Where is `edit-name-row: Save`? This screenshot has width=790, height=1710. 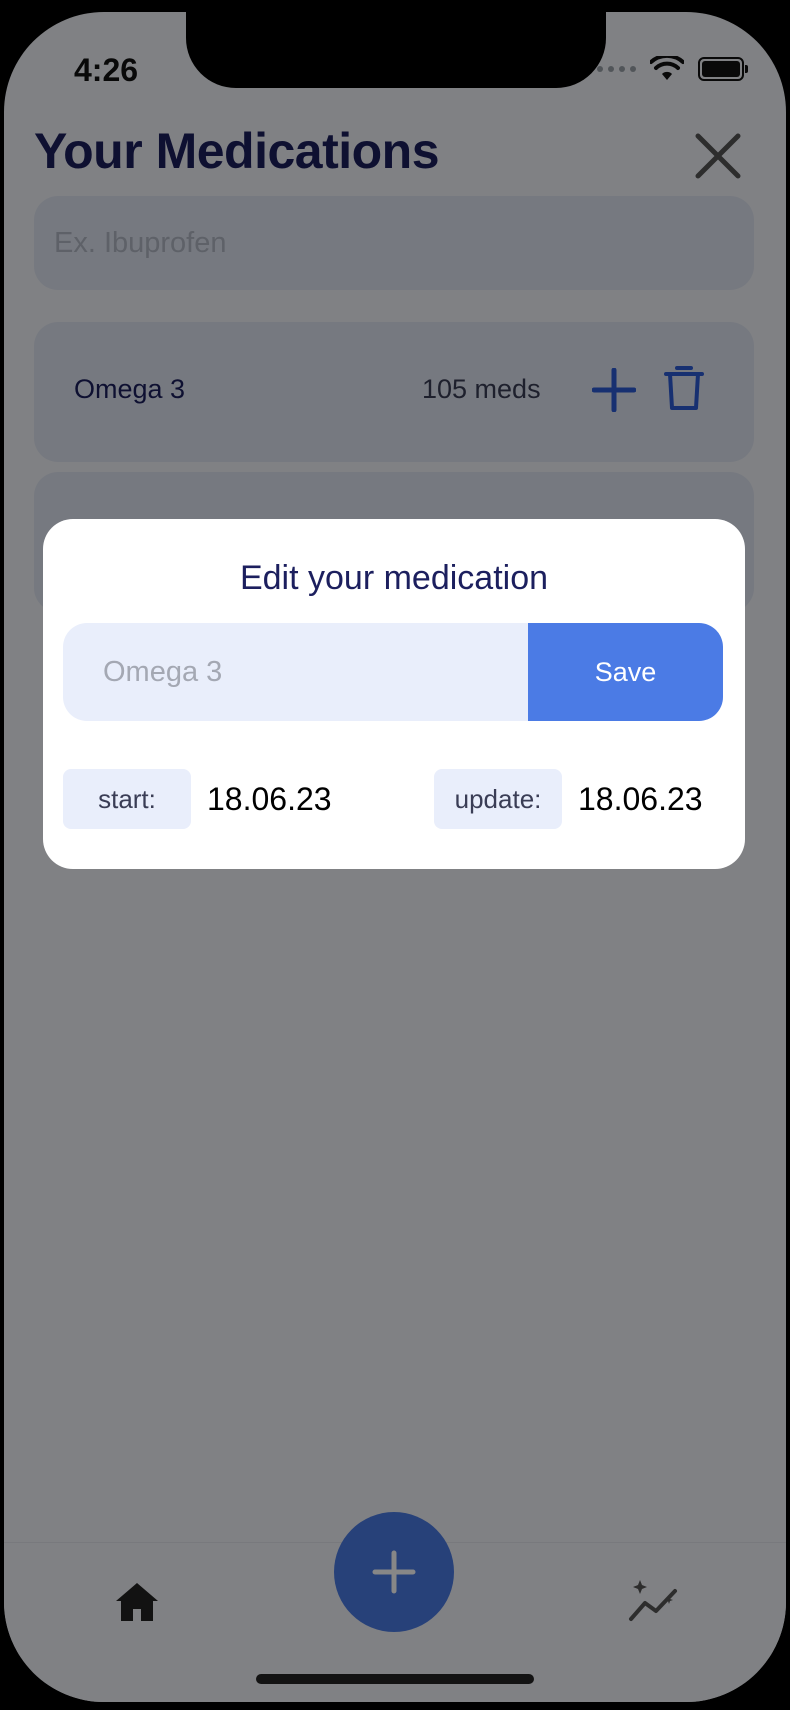 edit-name-row: Save is located at coordinates (393, 672).